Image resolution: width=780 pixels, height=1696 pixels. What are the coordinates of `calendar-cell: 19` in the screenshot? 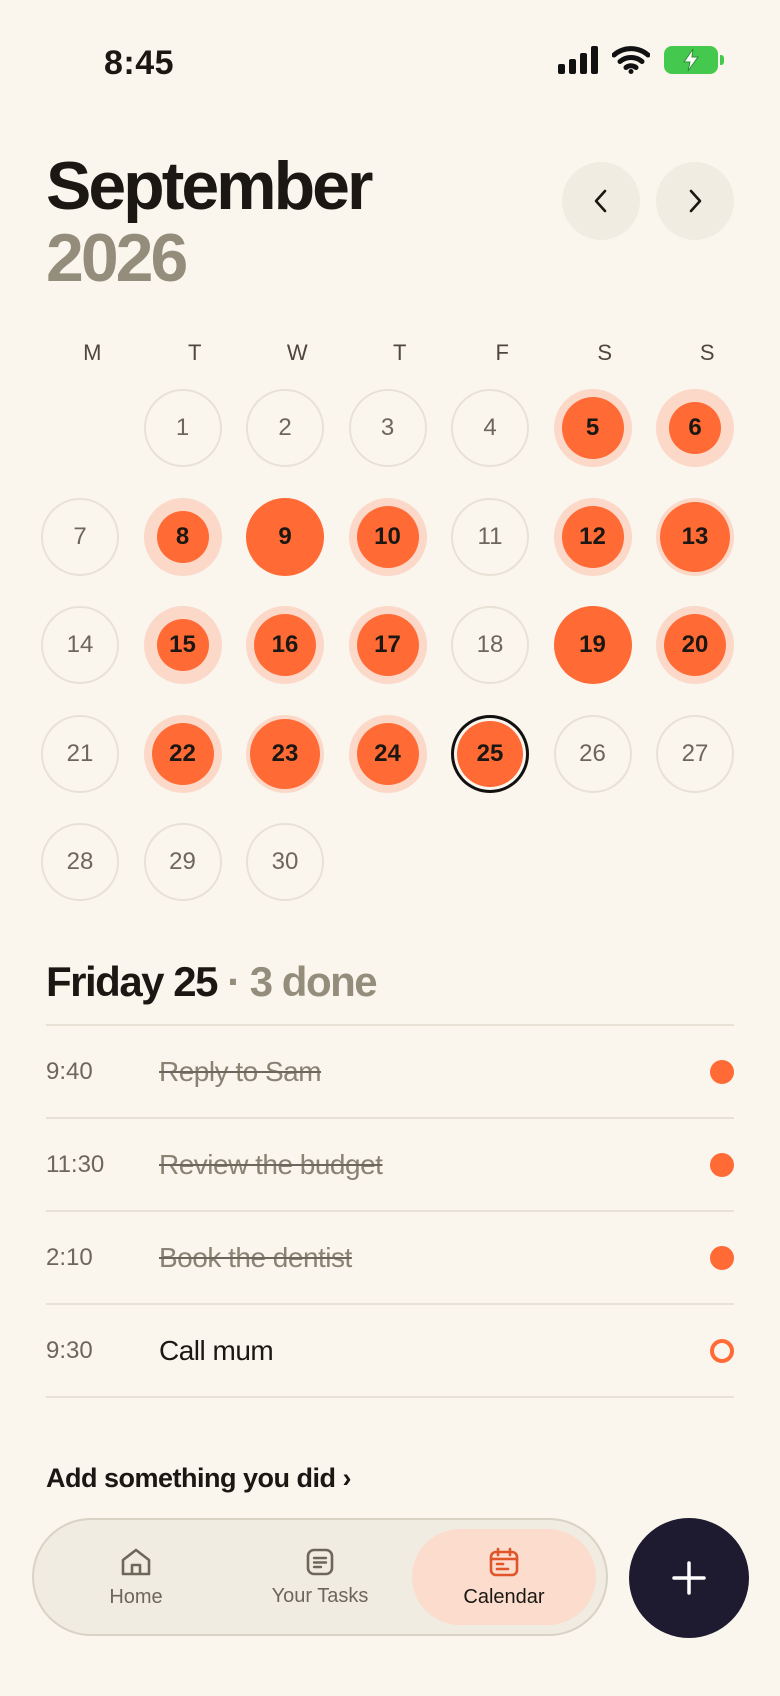 It's located at (605, 660).